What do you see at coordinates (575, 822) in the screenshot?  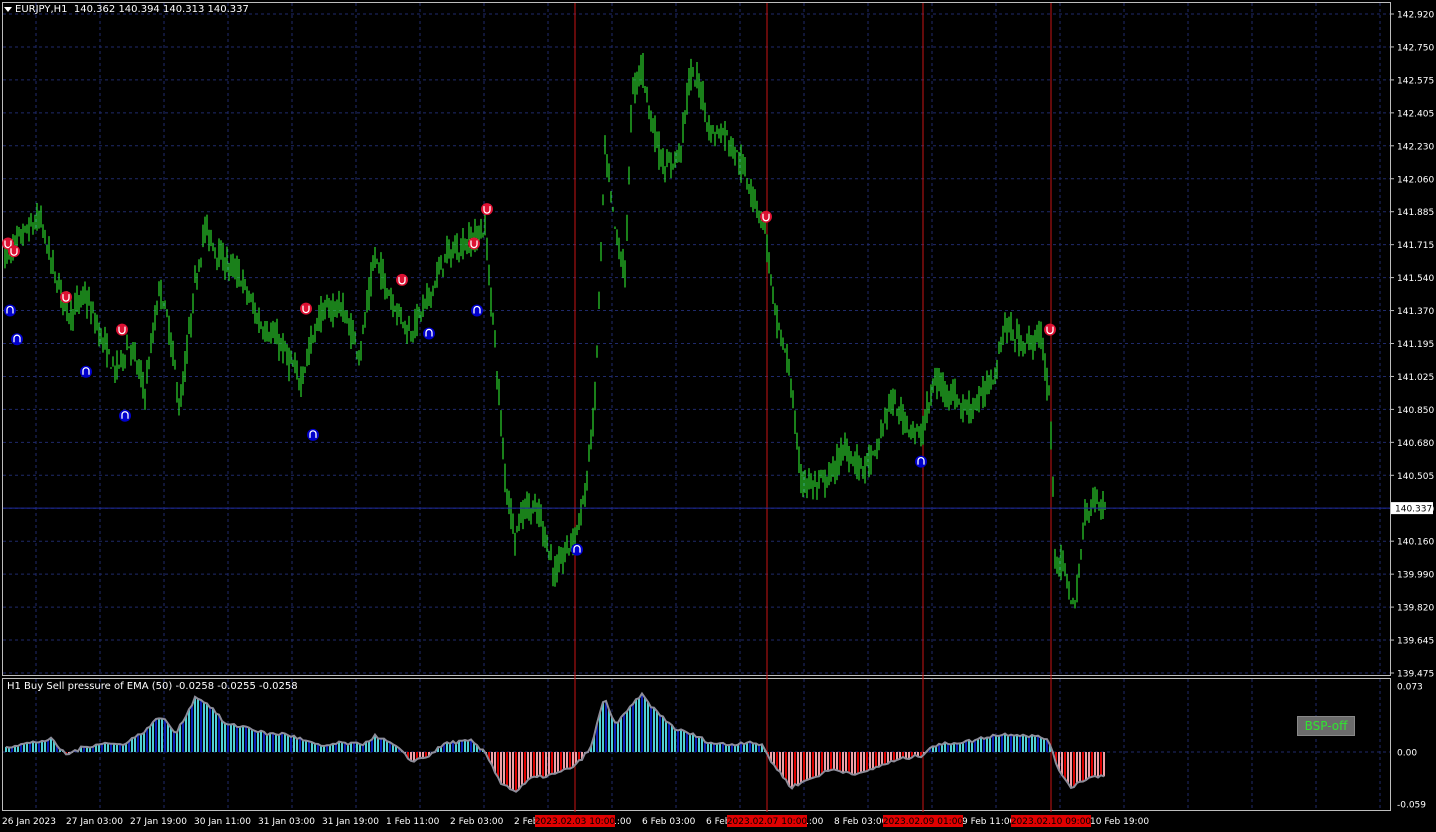 I see `event-time-label: 2023.02.03 10:00` at bounding box center [575, 822].